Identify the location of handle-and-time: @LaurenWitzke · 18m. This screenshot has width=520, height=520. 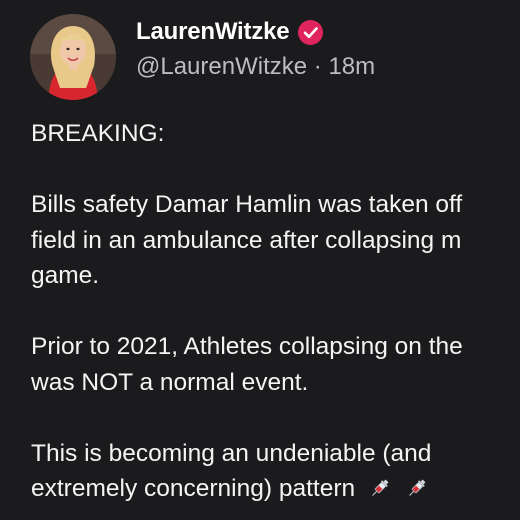
(255, 67).